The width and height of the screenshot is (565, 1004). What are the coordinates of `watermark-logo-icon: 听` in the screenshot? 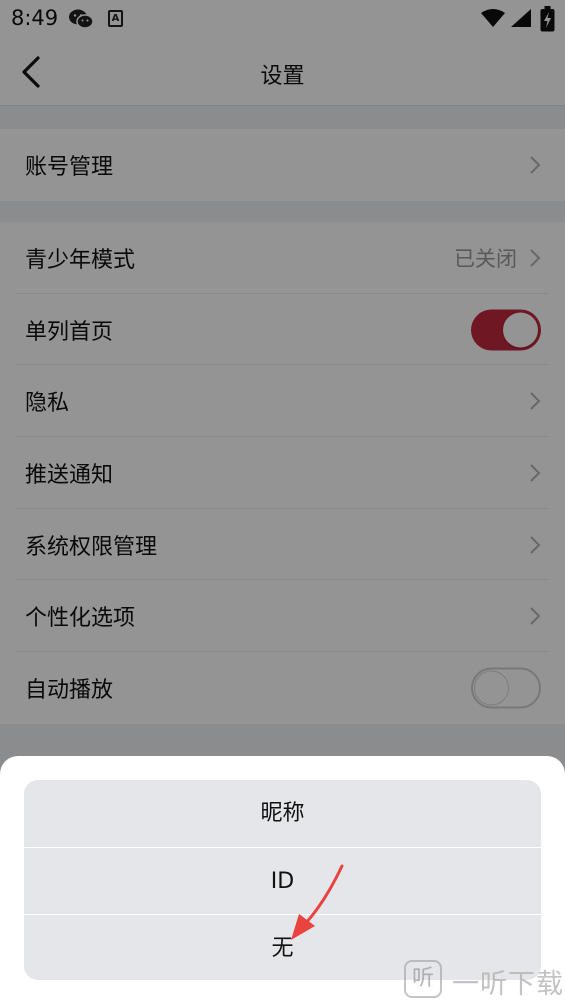 It's located at (423, 979).